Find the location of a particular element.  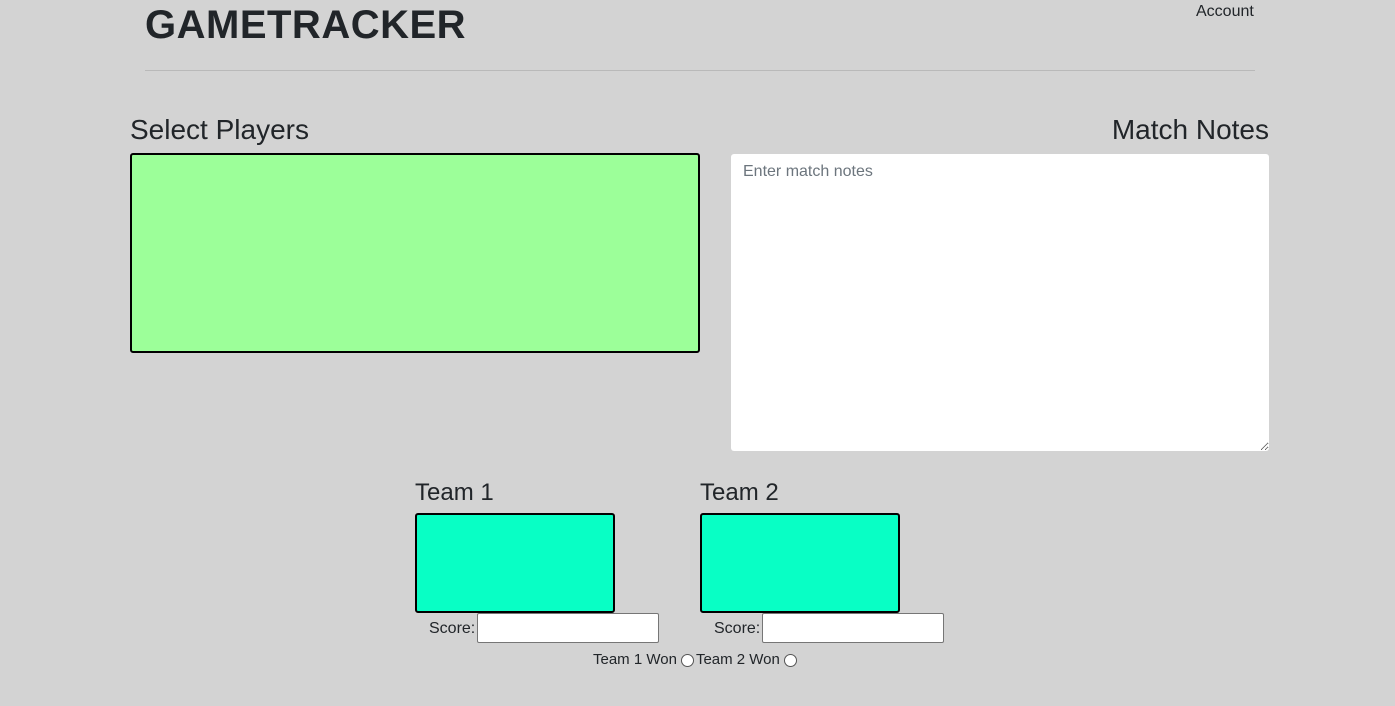

team2-score-label: Score: is located at coordinates (737, 628).